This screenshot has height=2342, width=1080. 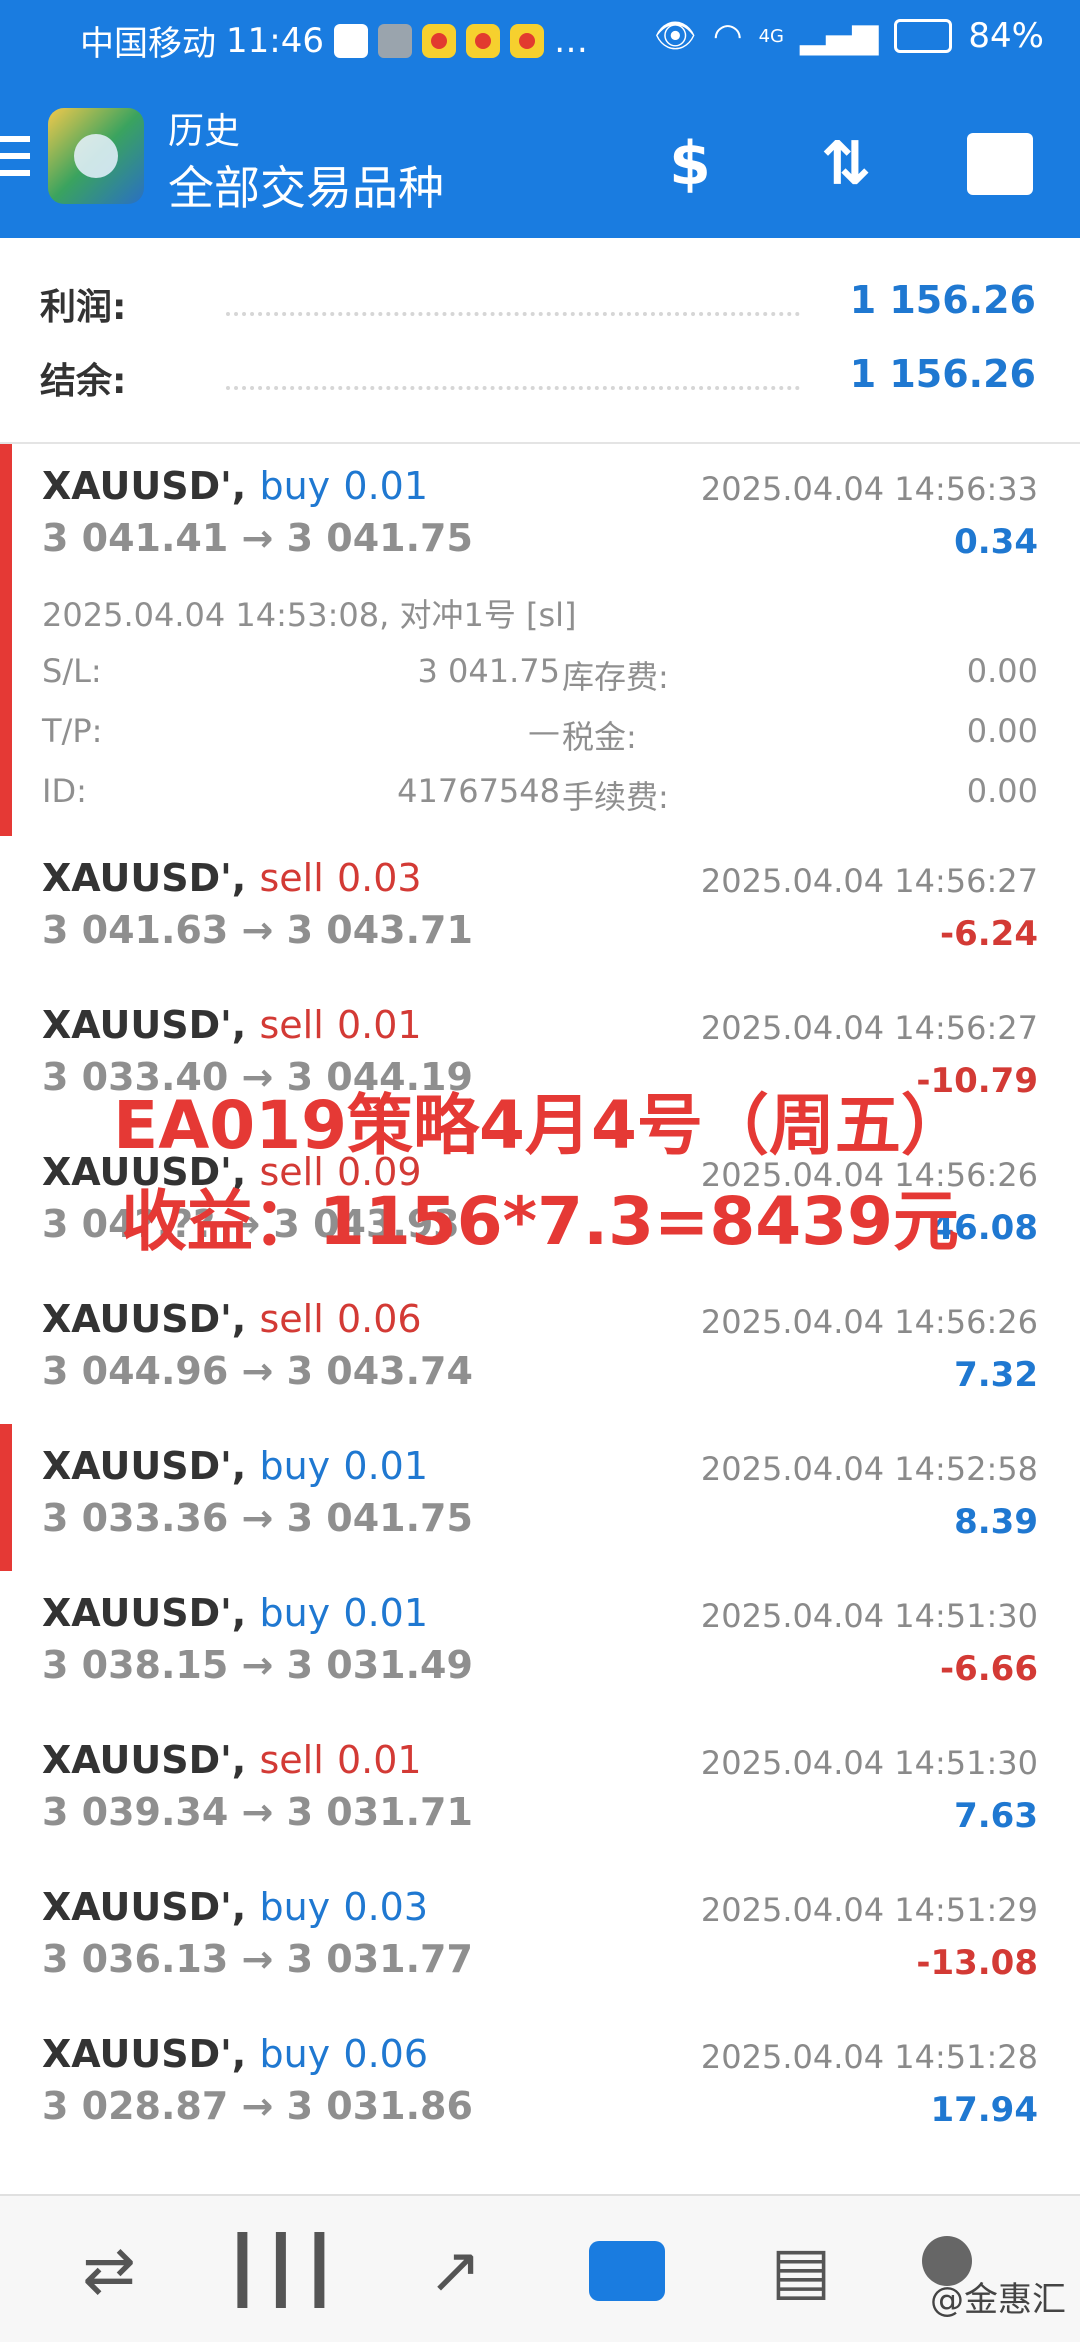 I want to click on trade-profit: 46.08, so click(x=984, y=1228).